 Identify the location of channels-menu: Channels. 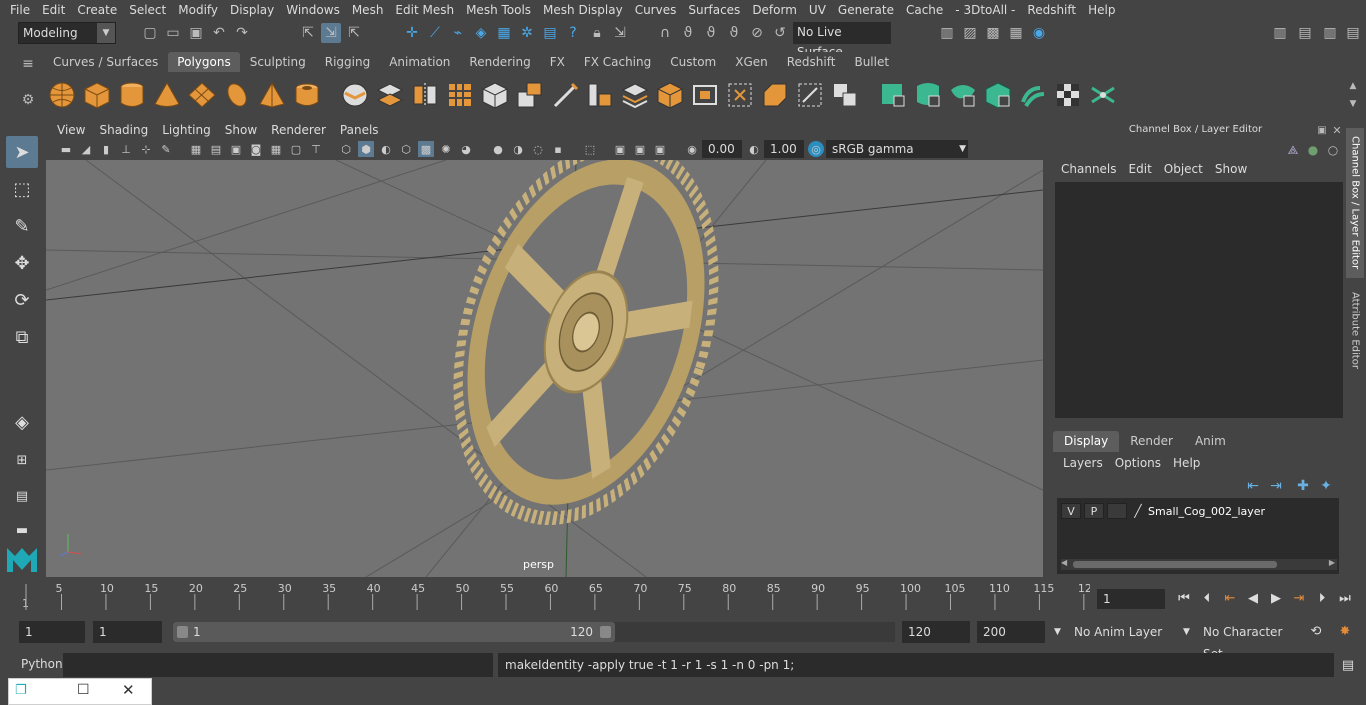
(1089, 169).